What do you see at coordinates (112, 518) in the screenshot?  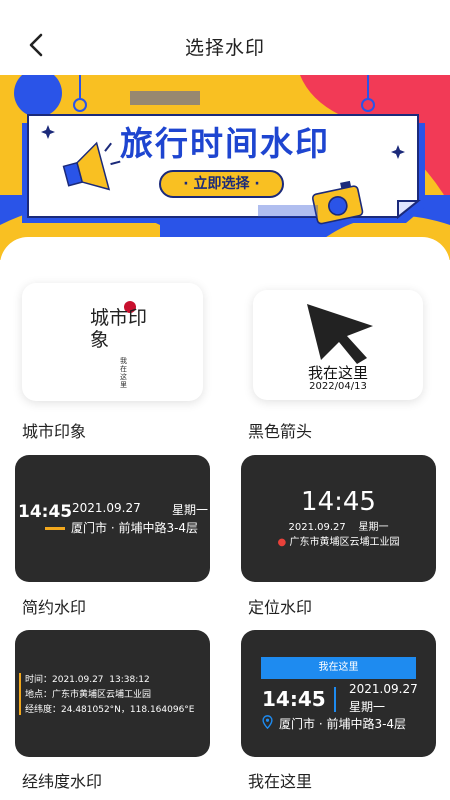 I see `watermark-card-simple: 14:45 2021.09.27 星期一 厦门市 · 前埔中路3-4层` at bounding box center [112, 518].